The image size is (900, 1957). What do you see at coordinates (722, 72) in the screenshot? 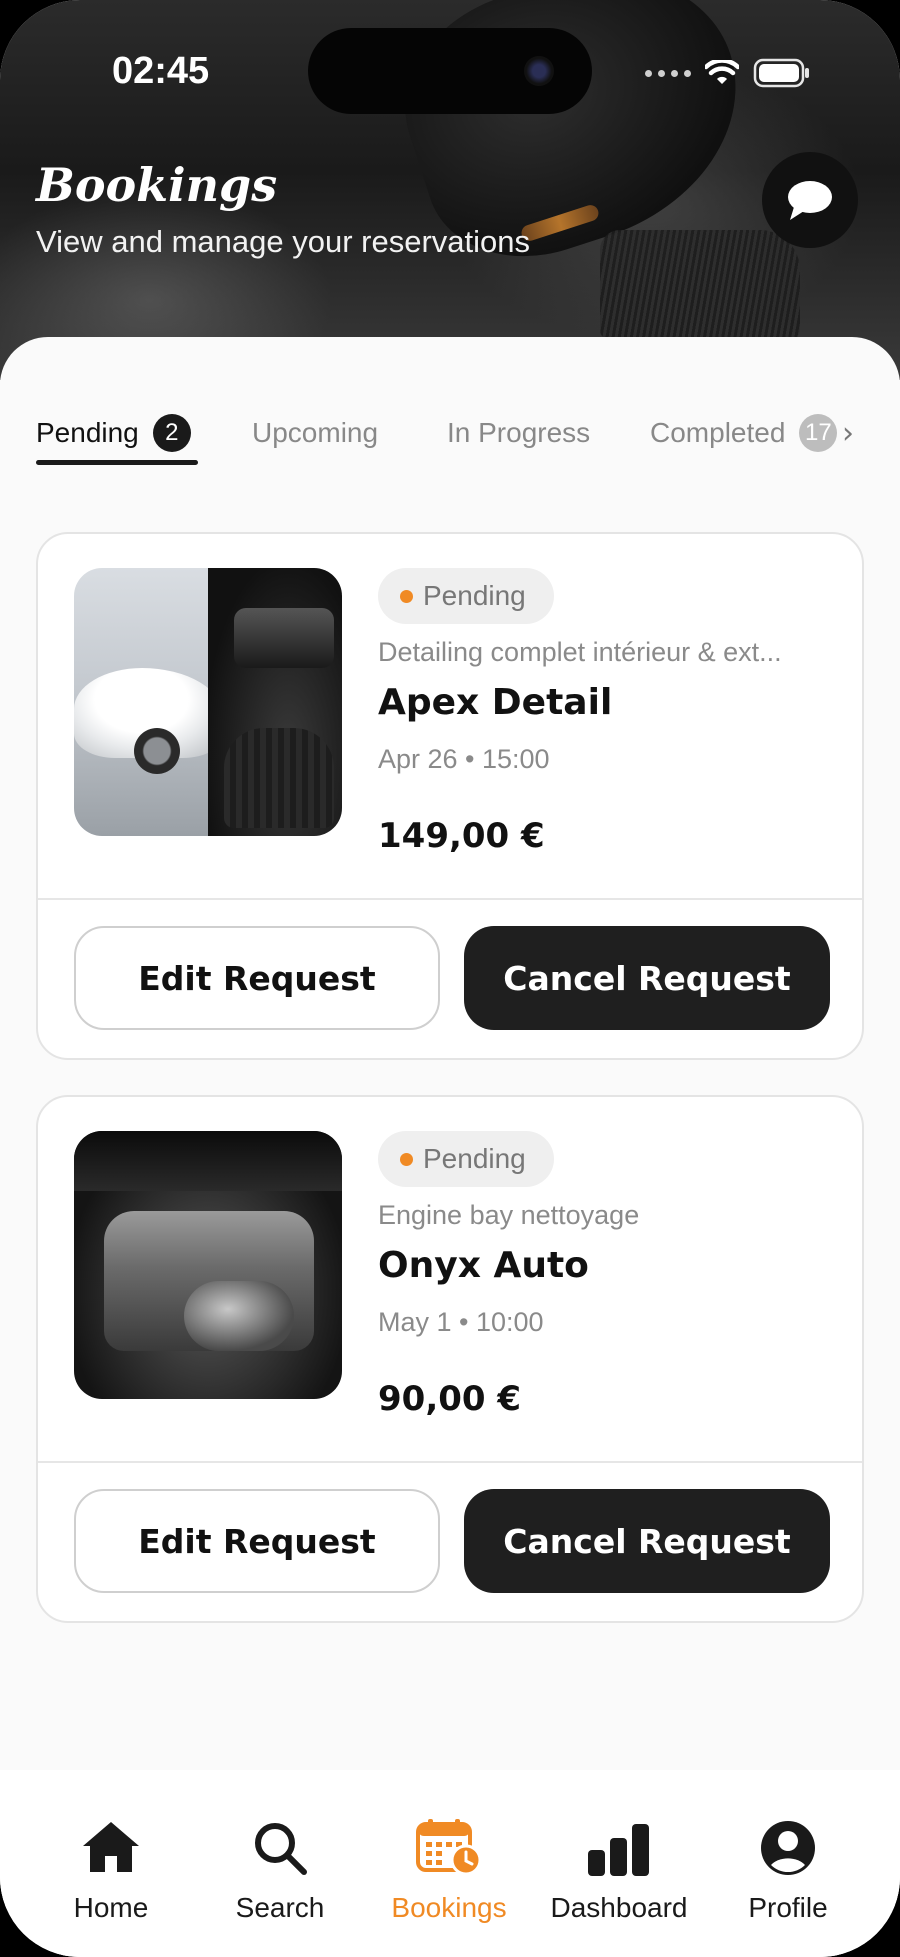
I see `wifi-icon` at bounding box center [722, 72].